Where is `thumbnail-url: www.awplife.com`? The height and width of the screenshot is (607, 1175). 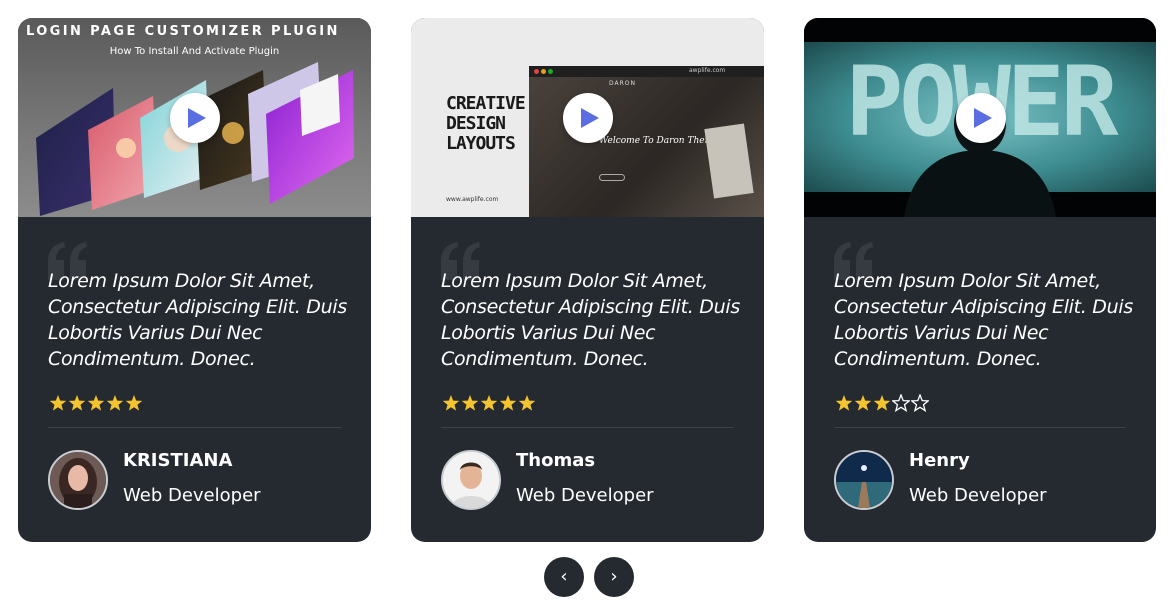
thumbnail-url: www.awplife.com is located at coordinates (472, 199).